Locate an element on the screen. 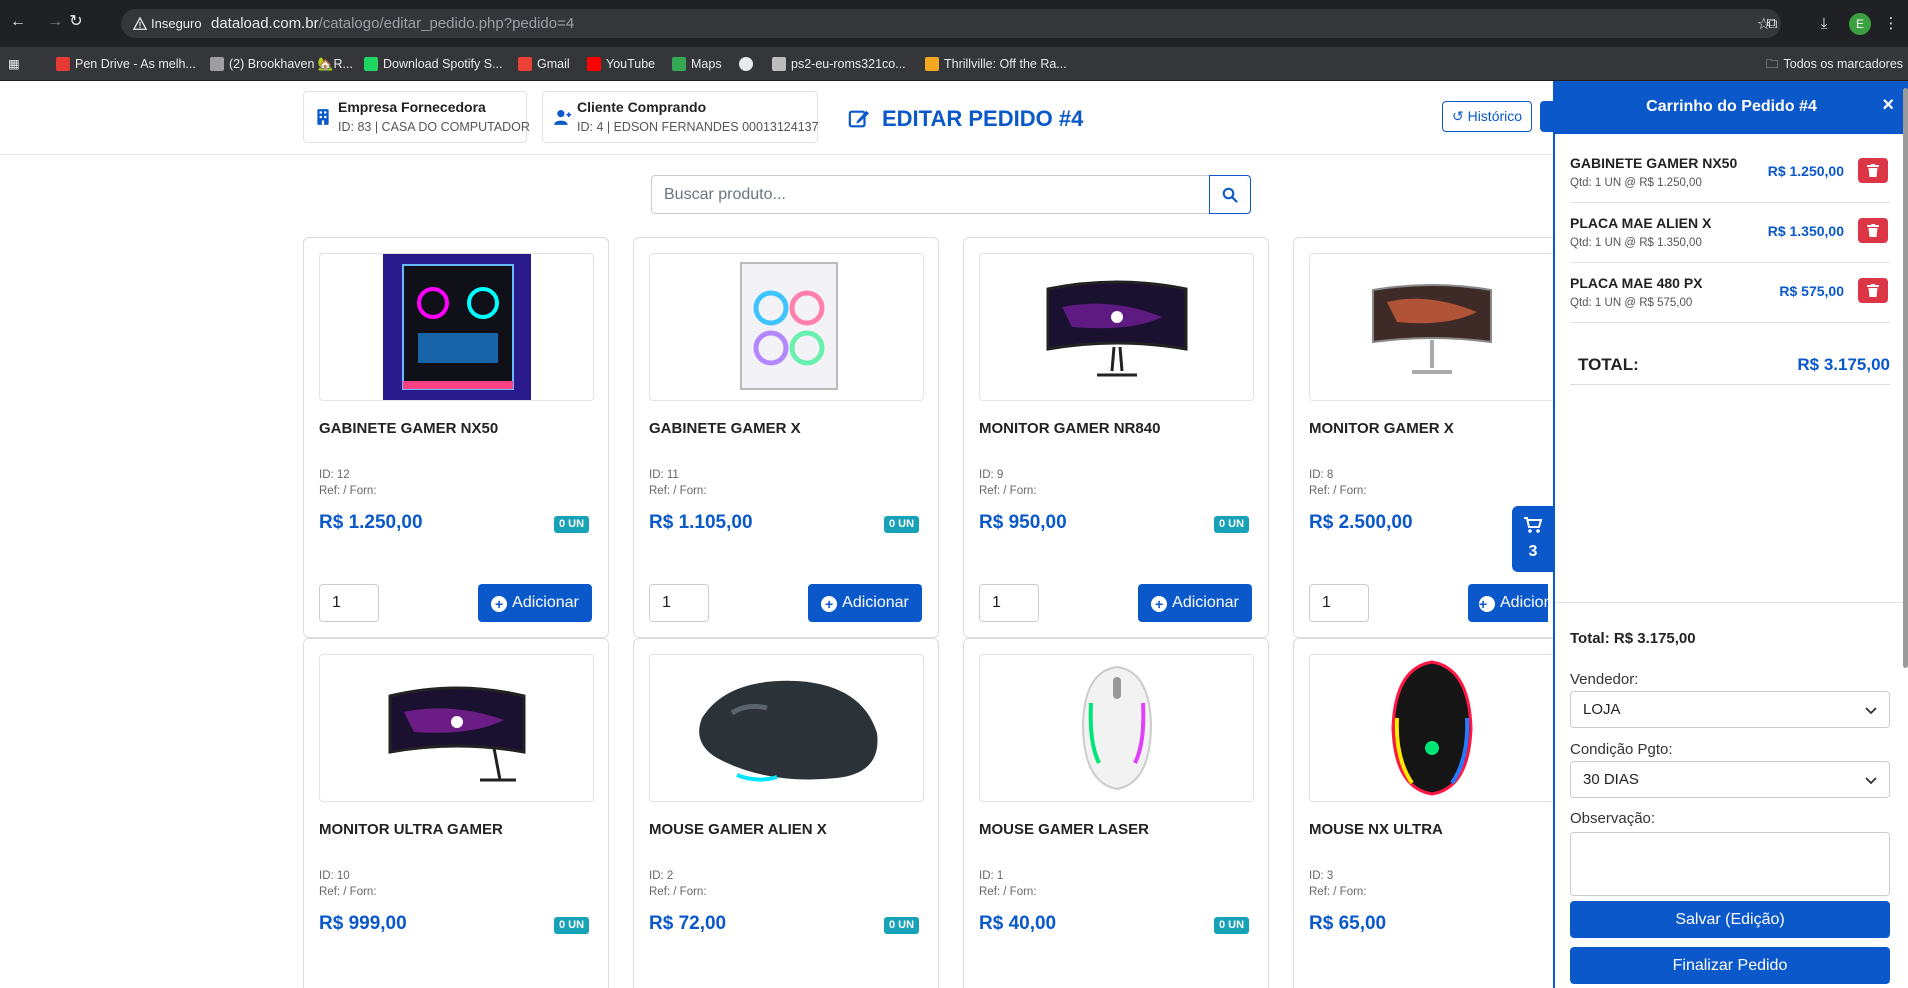 The height and width of the screenshot is (988, 1908). menu-icon: ⋮ is located at coordinates (1891, 24).